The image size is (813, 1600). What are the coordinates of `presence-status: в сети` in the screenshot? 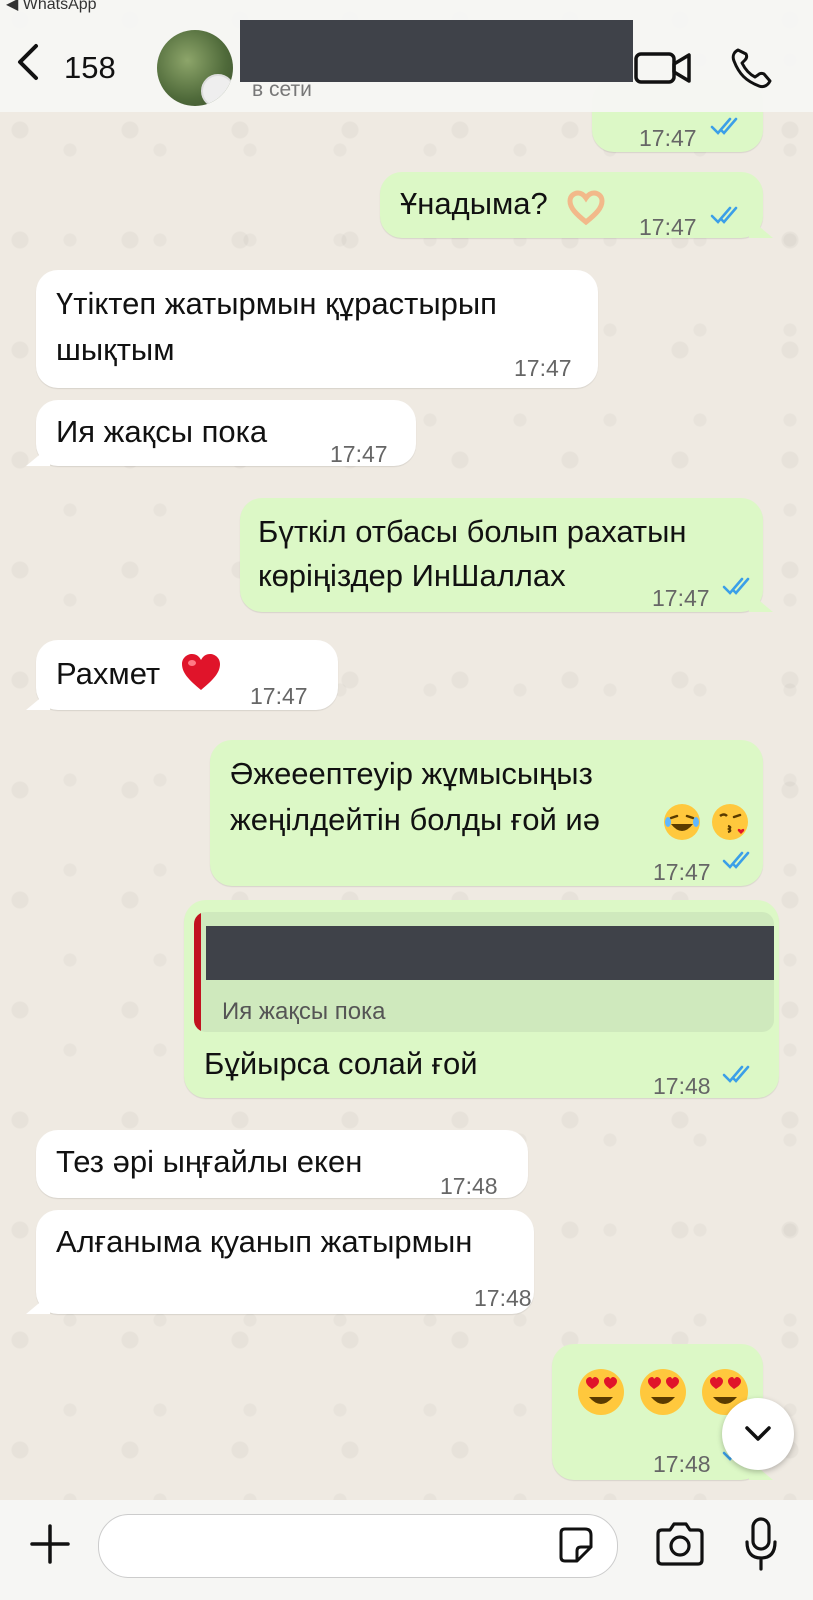 It's located at (282, 89).